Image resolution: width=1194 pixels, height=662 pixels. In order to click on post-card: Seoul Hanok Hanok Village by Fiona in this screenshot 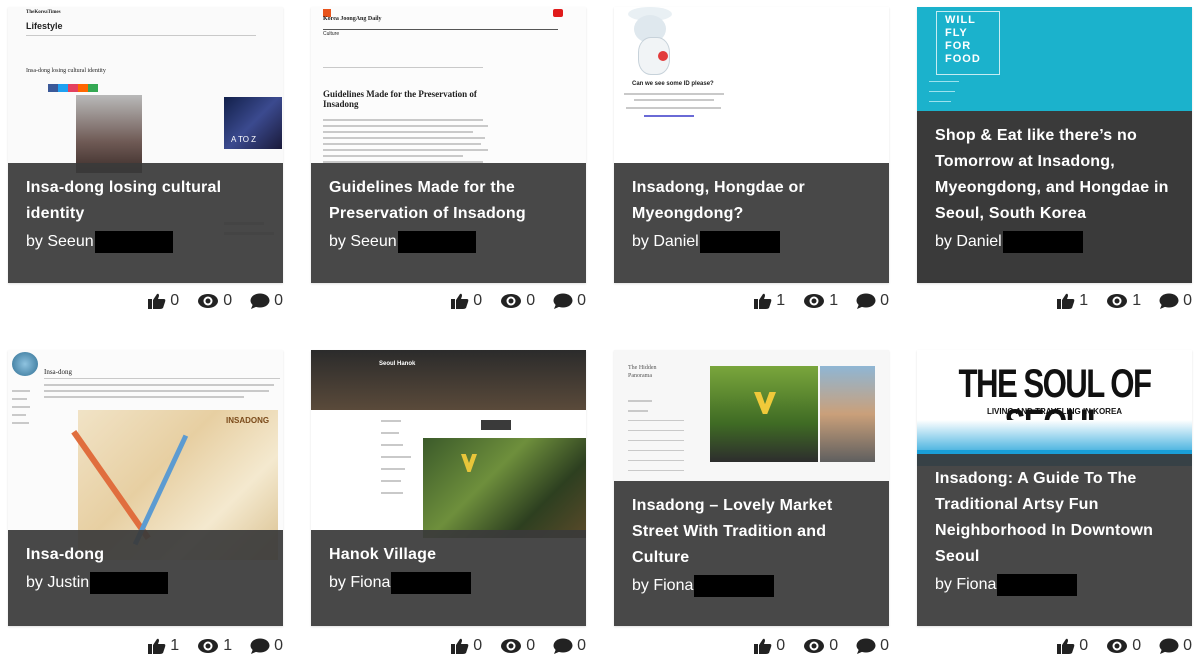, I will do `click(448, 488)`.